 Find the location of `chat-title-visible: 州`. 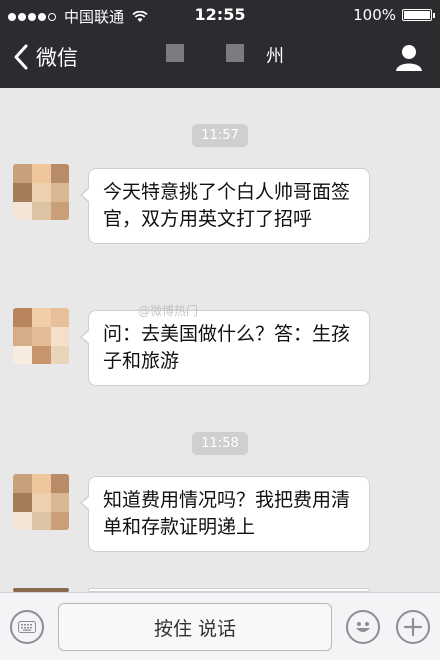

chat-title-visible: 州 is located at coordinates (275, 56).